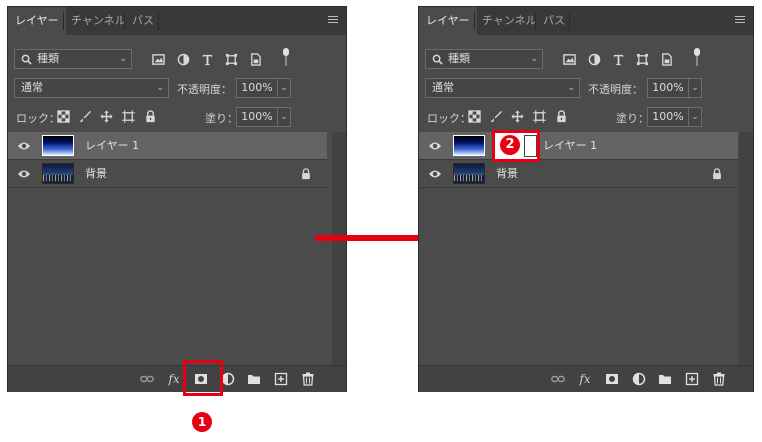  What do you see at coordinates (203, 378) in the screenshot?
I see `mask-button-highlight` at bounding box center [203, 378].